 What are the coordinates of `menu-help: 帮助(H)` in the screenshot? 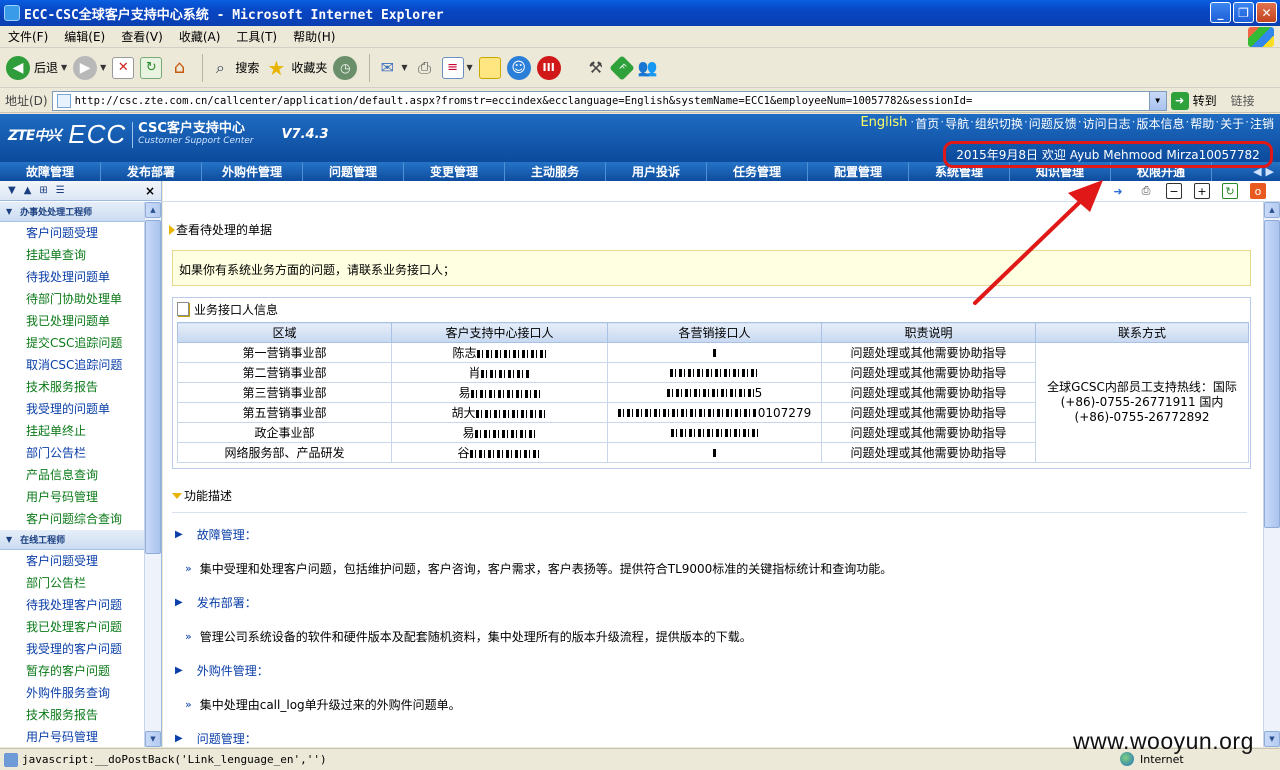 It's located at (314, 36).